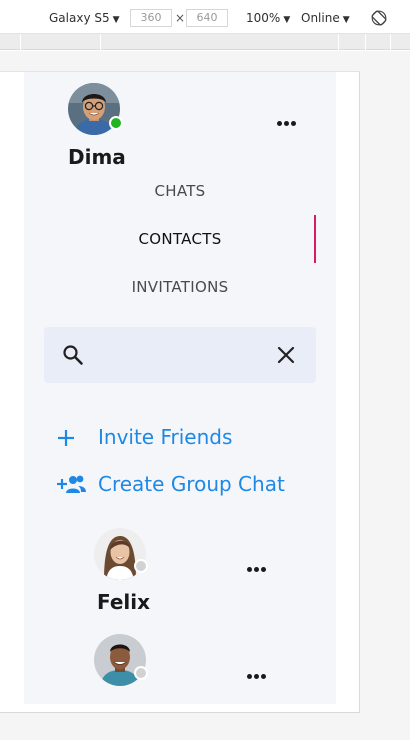 This screenshot has height=740, width=410. I want to click on online-status-dot, so click(116, 123).